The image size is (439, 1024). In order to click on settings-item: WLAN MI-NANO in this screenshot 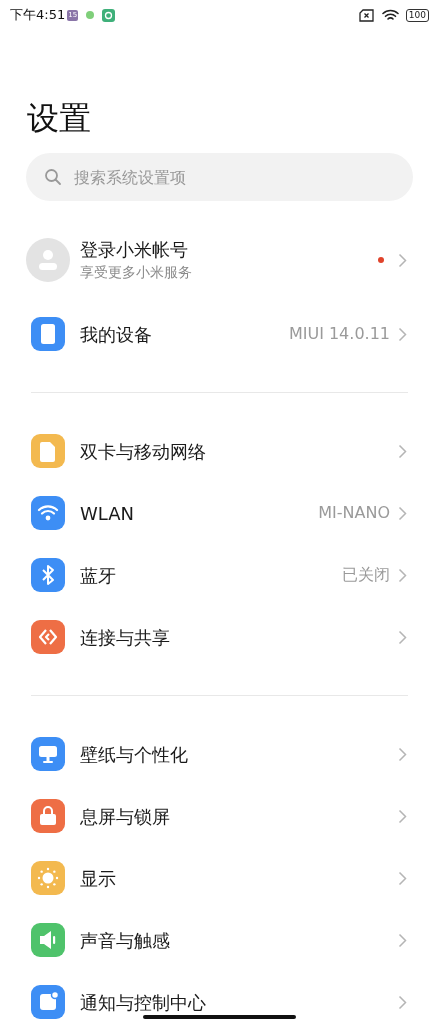, I will do `click(219, 513)`.